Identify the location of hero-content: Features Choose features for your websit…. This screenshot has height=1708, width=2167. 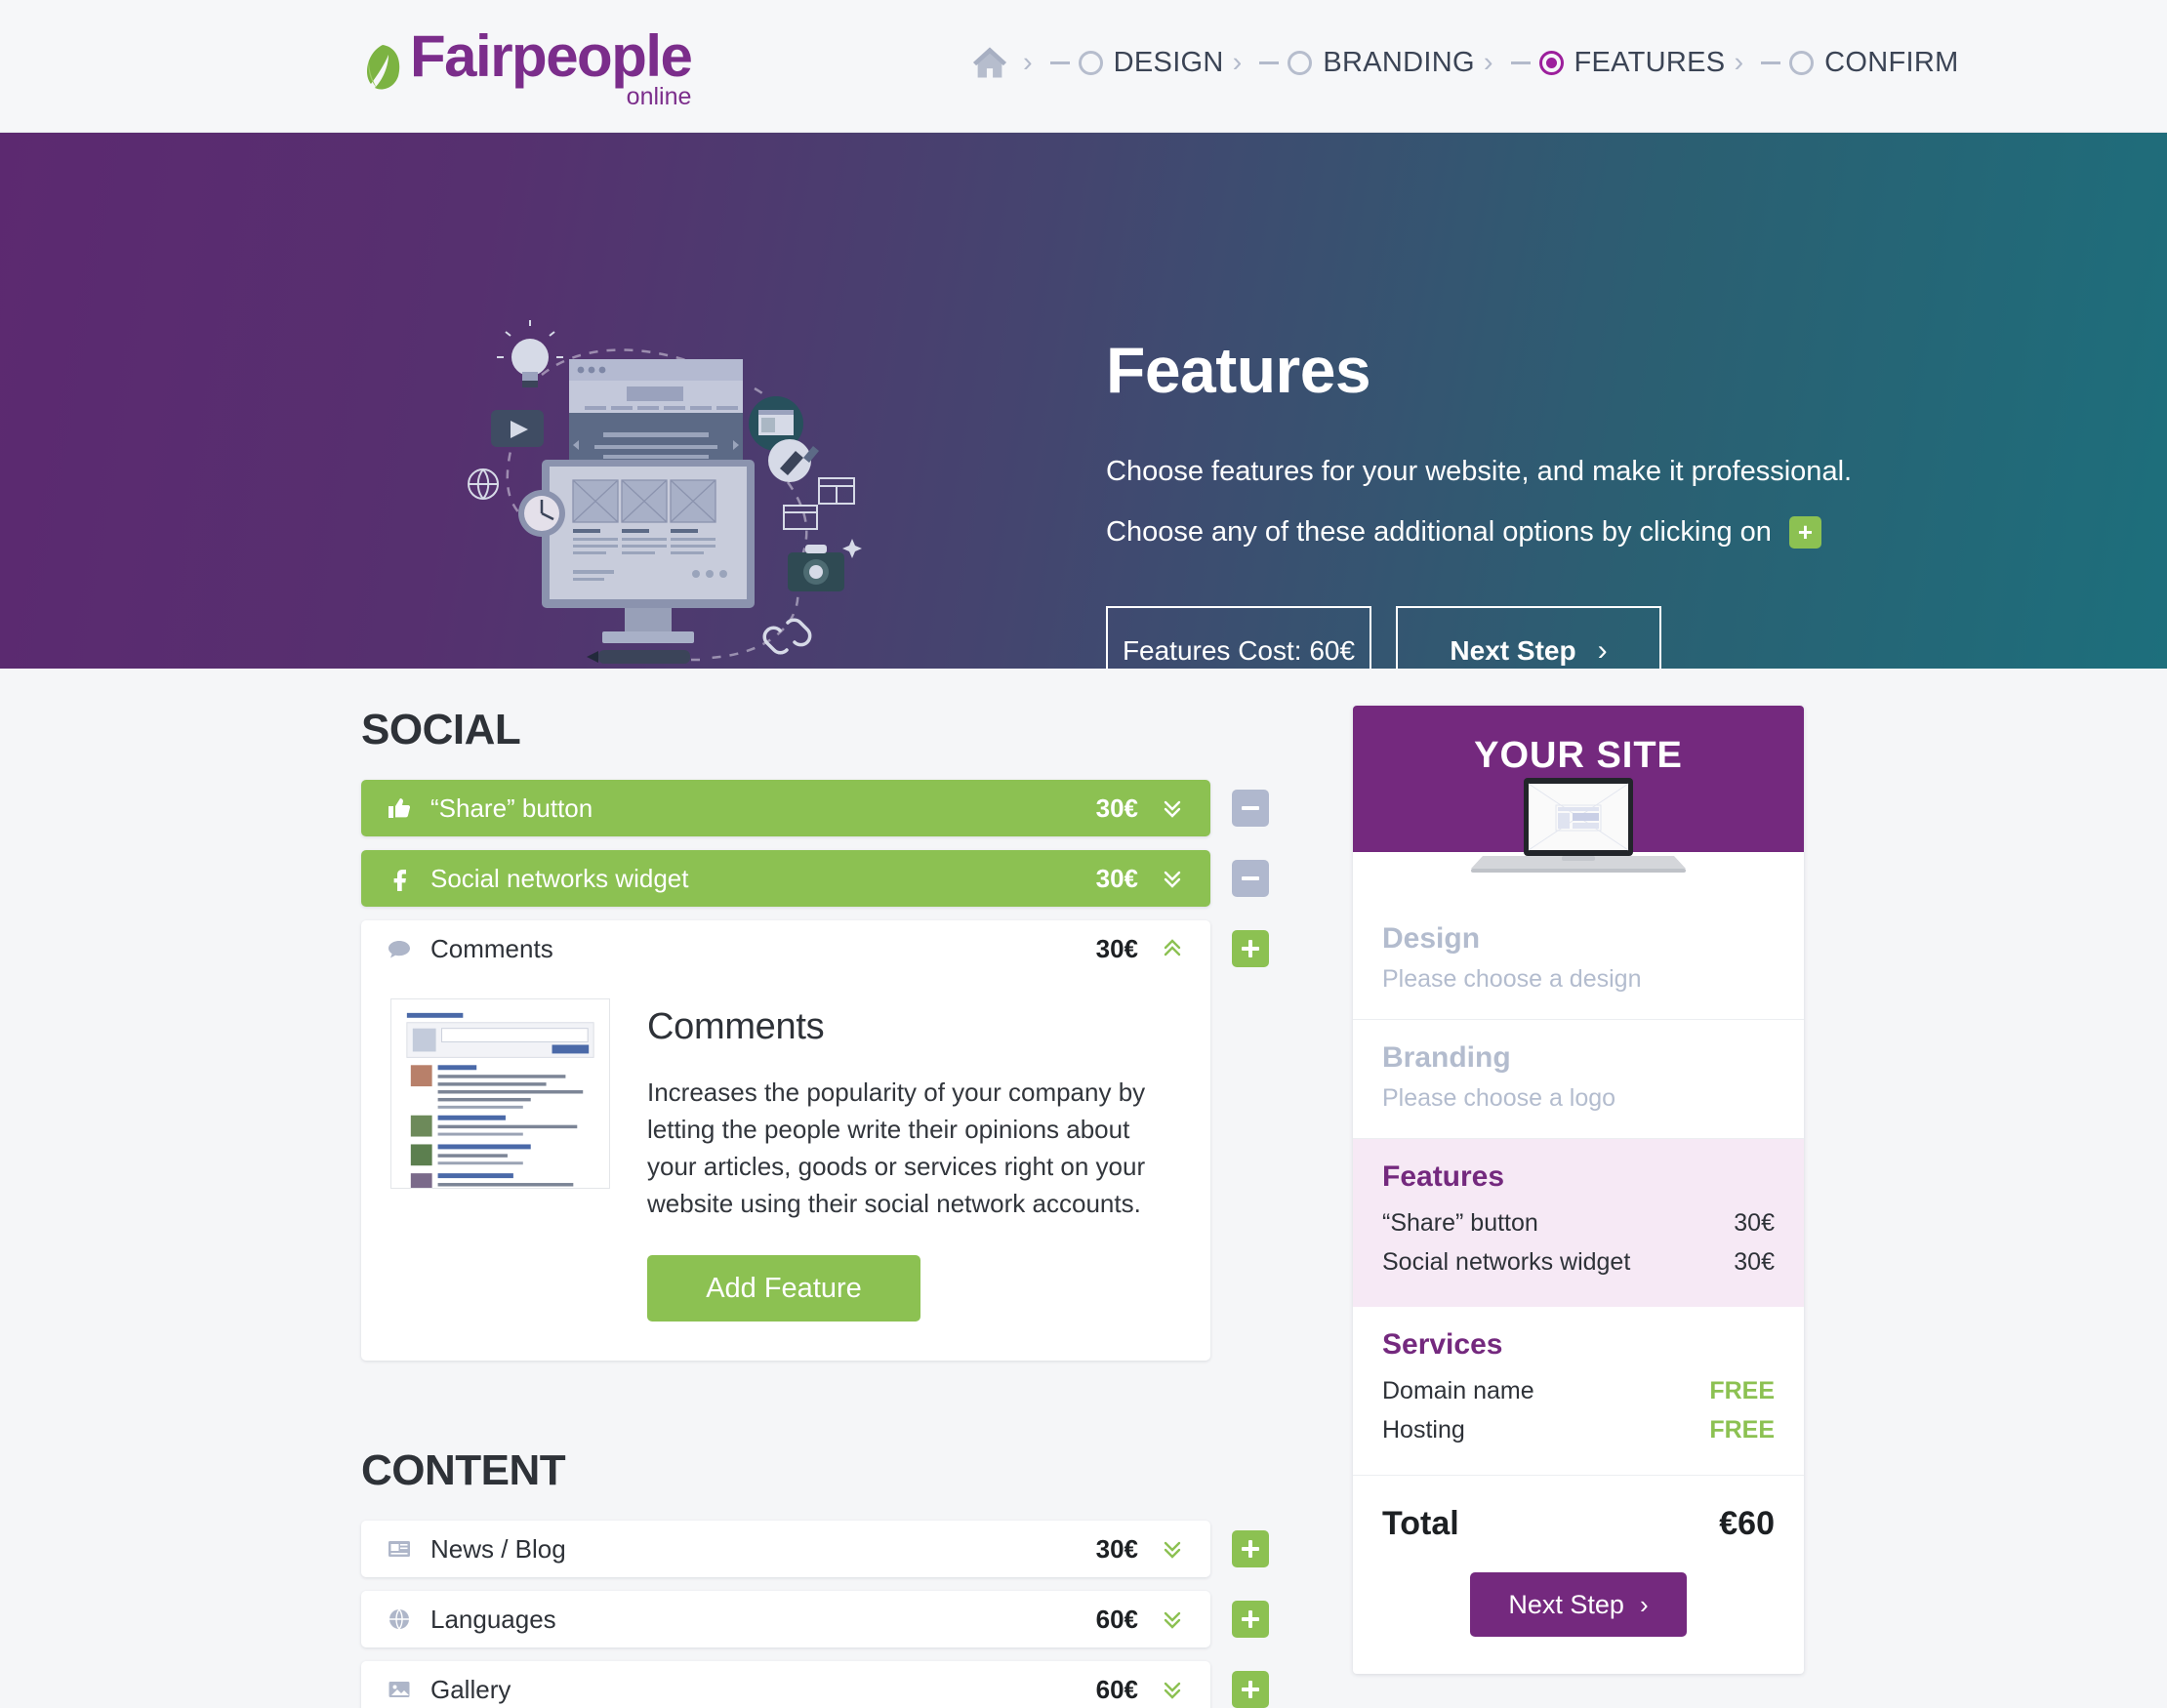
(1545, 501).